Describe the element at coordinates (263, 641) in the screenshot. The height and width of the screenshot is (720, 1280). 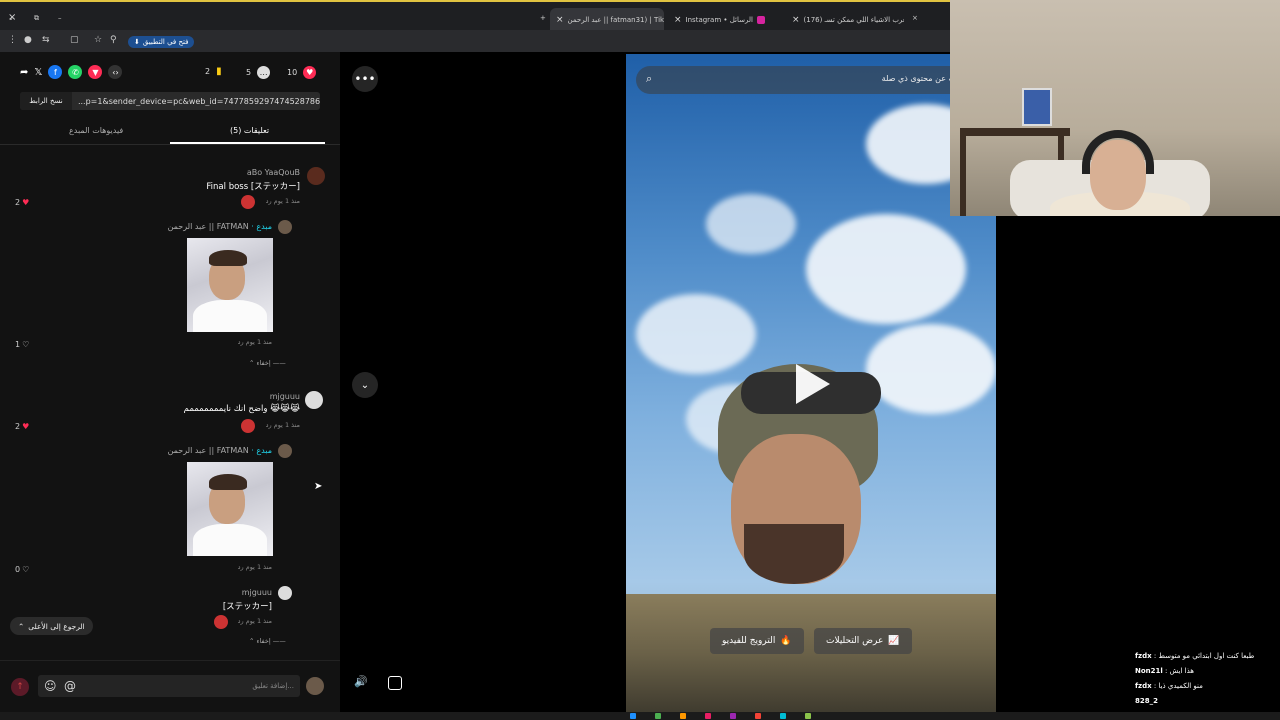
I see `hide-label: إخفاء` at that location.